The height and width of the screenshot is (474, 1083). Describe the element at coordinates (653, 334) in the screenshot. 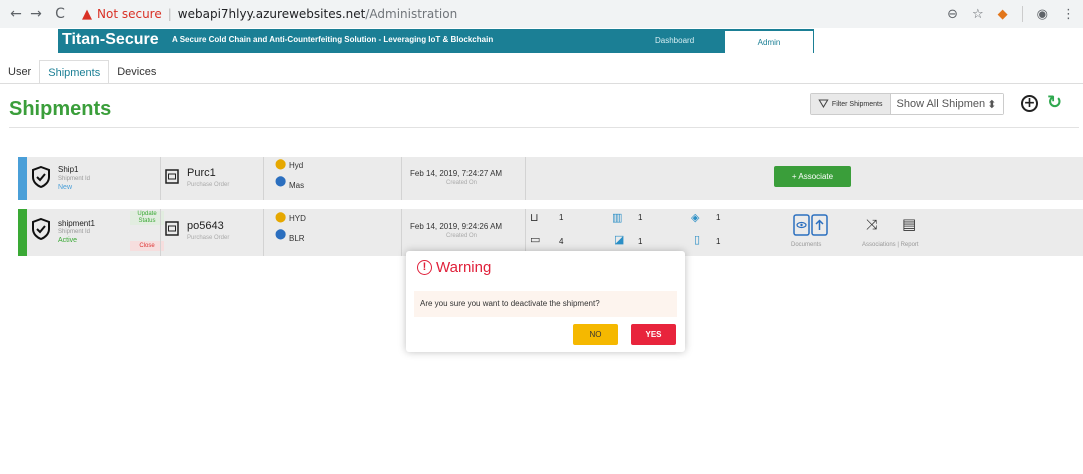

I see `yes-button: YES` at that location.